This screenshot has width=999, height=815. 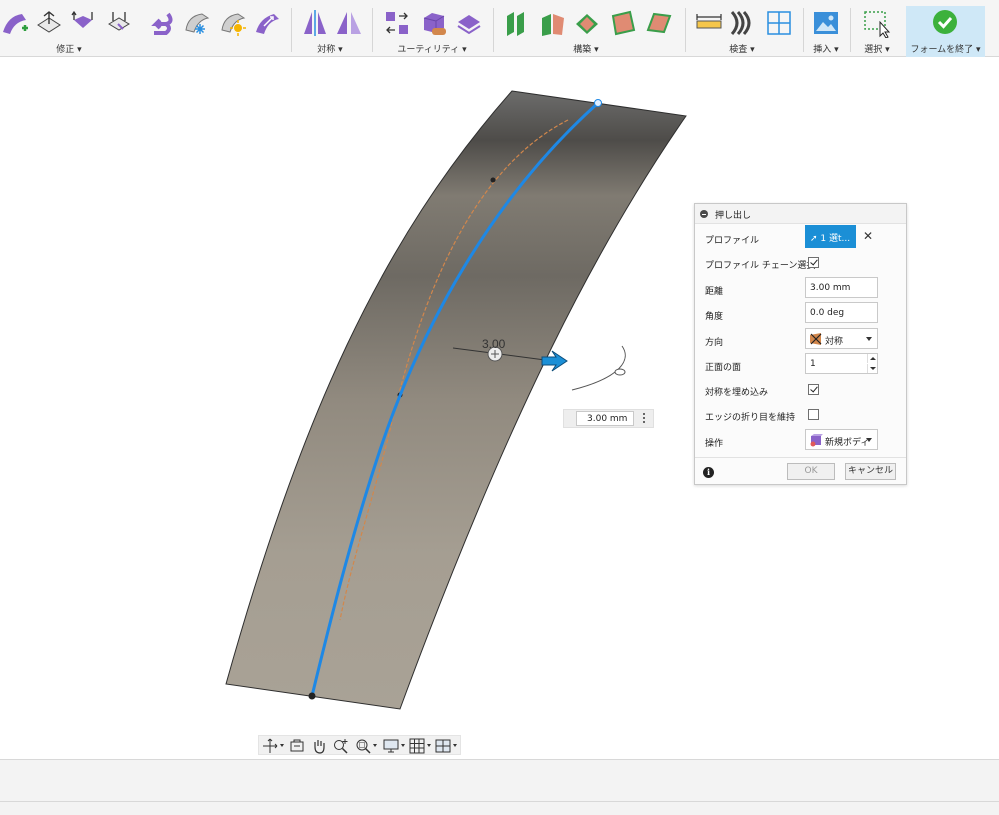 What do you see at coordinates (644, 418) in the screenshot?
I see `more-options-icon` at bounding box center [644, 418].